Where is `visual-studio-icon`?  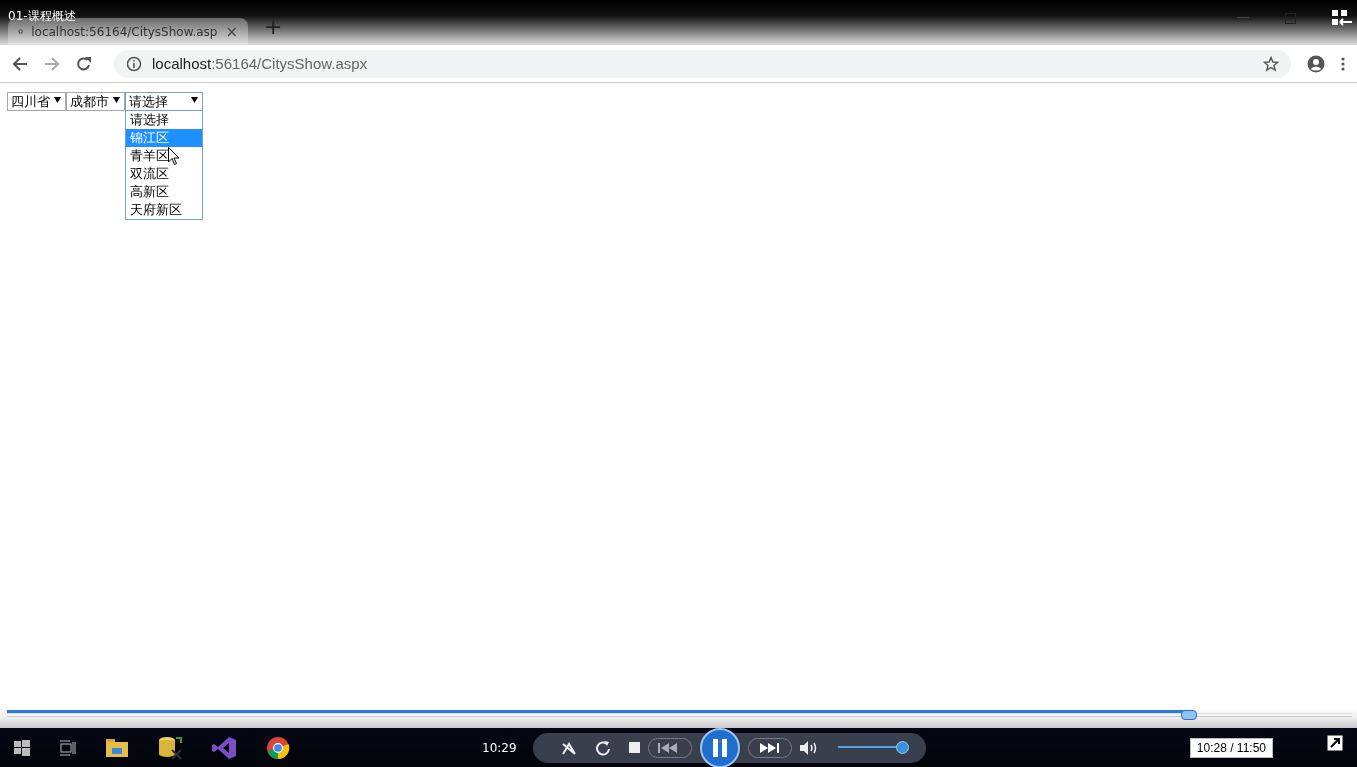
visual-studio-icon is located at coordinates (224, 747).